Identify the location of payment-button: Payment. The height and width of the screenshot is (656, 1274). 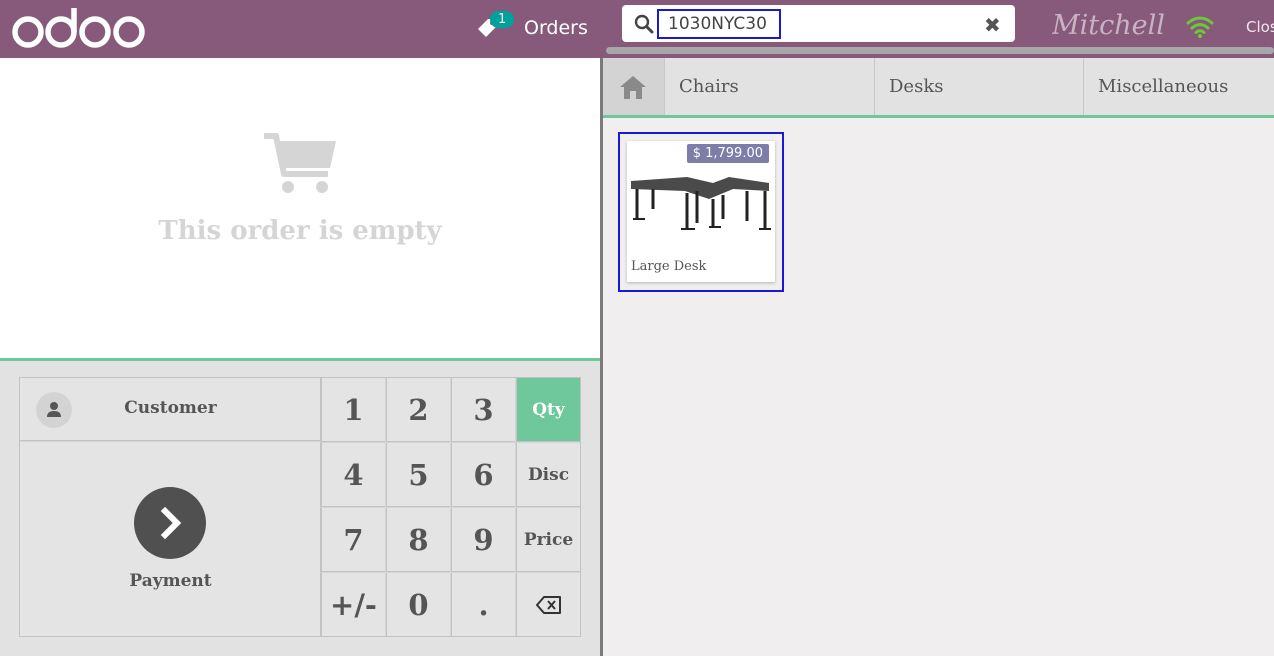
(170, 539).